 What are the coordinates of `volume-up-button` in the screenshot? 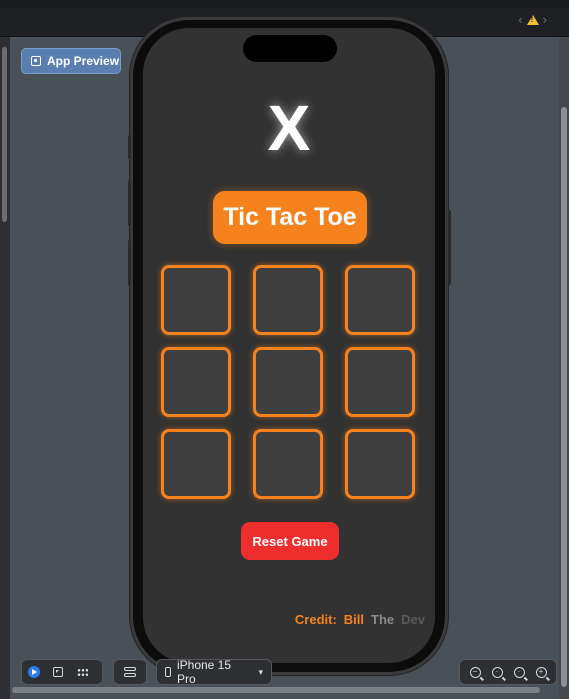 It's located at (129, 203).